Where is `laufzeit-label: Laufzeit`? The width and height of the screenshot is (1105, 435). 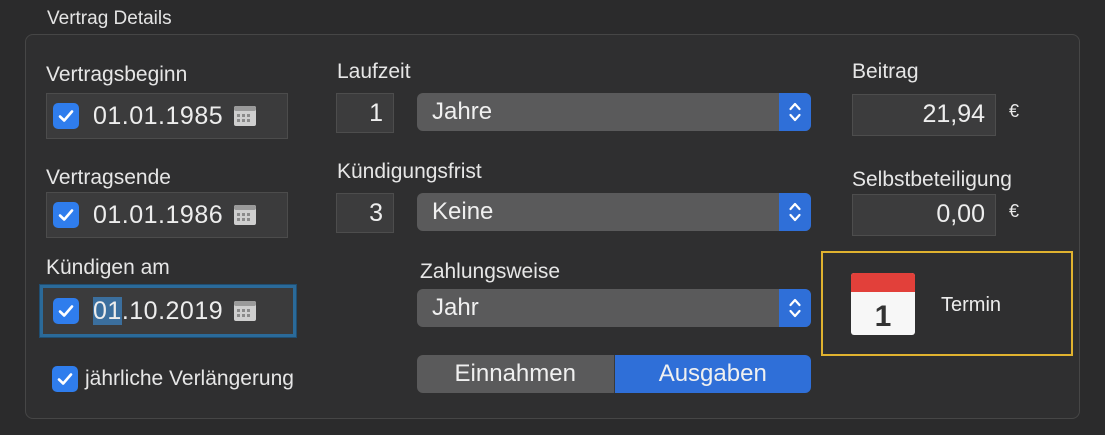 laufzeit-label: Laufzeit is located at coordinates (374, 71).